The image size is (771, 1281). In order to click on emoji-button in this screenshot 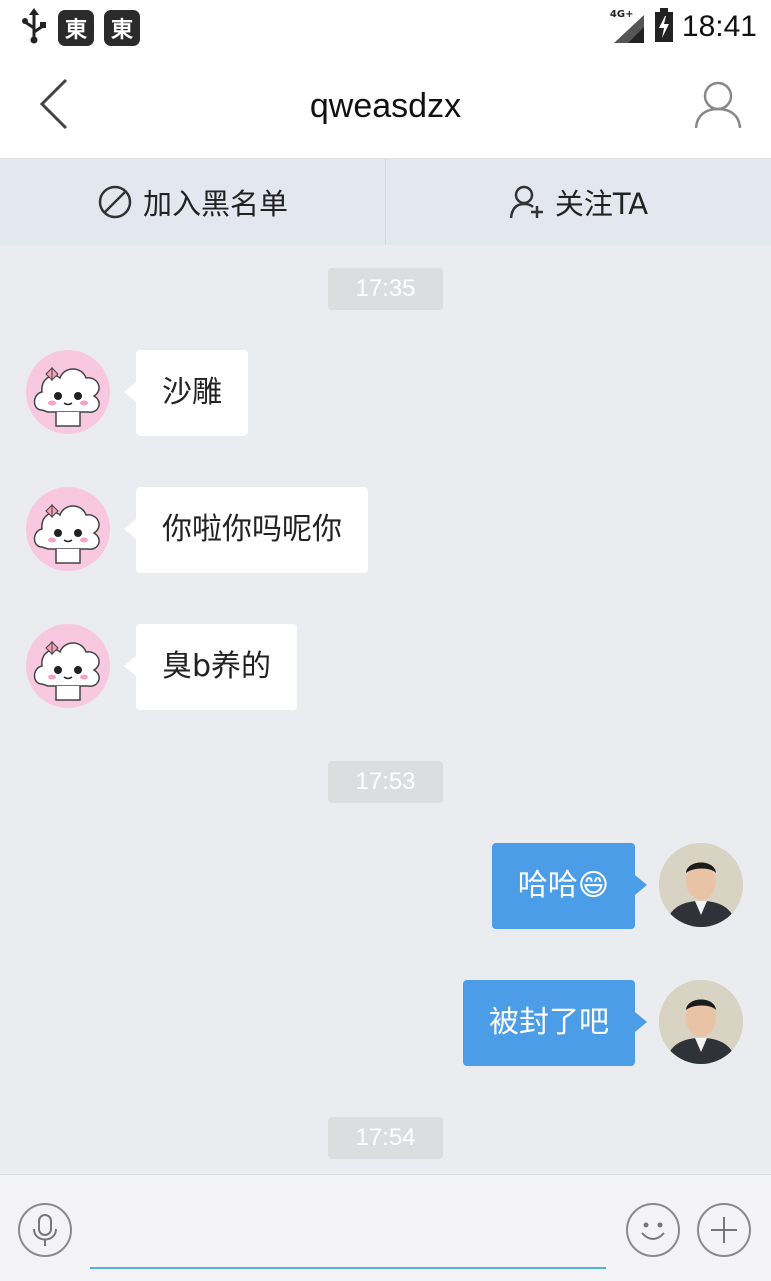, I will do `click(653, 1230)`.